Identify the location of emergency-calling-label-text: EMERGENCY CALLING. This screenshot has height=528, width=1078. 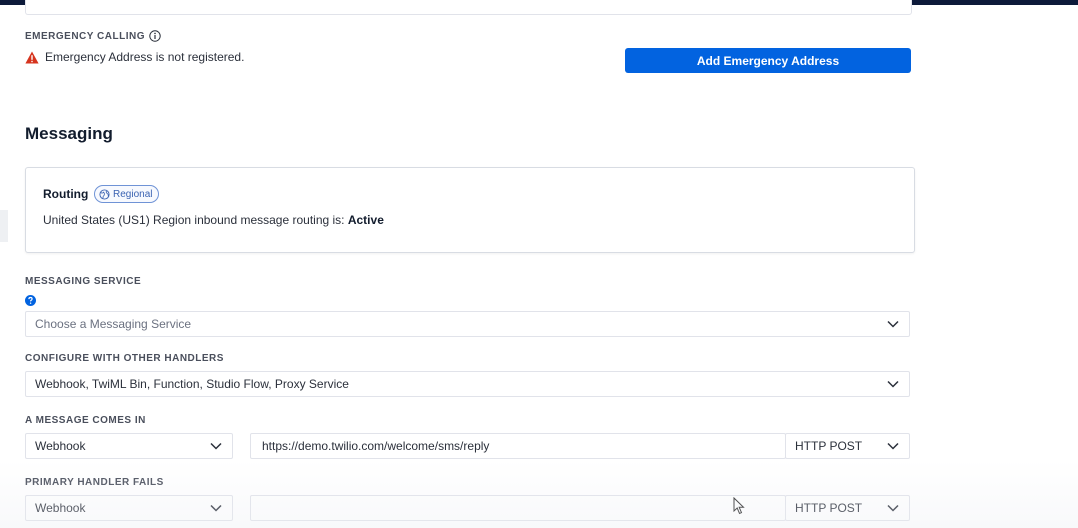
(85, 36).